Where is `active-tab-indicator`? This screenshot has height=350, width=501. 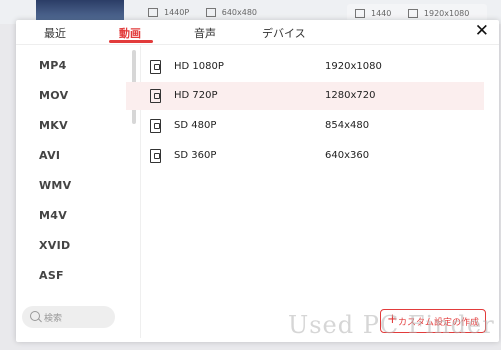 active-tab-indicator is located at coordinates (131, 41).